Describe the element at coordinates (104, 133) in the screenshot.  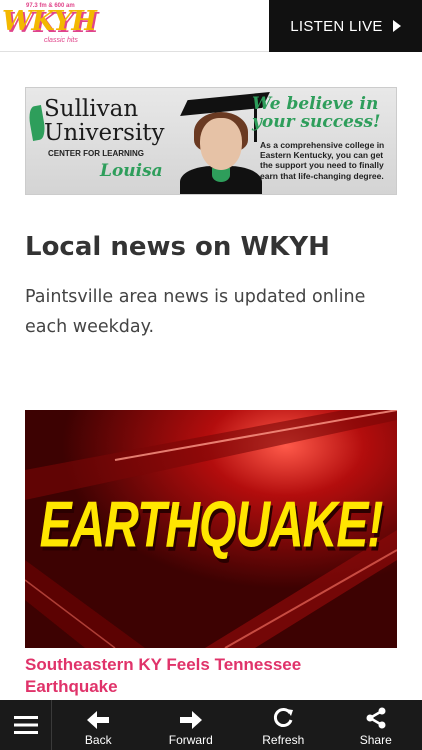
I see `ad-brand-line2: University` at that location.